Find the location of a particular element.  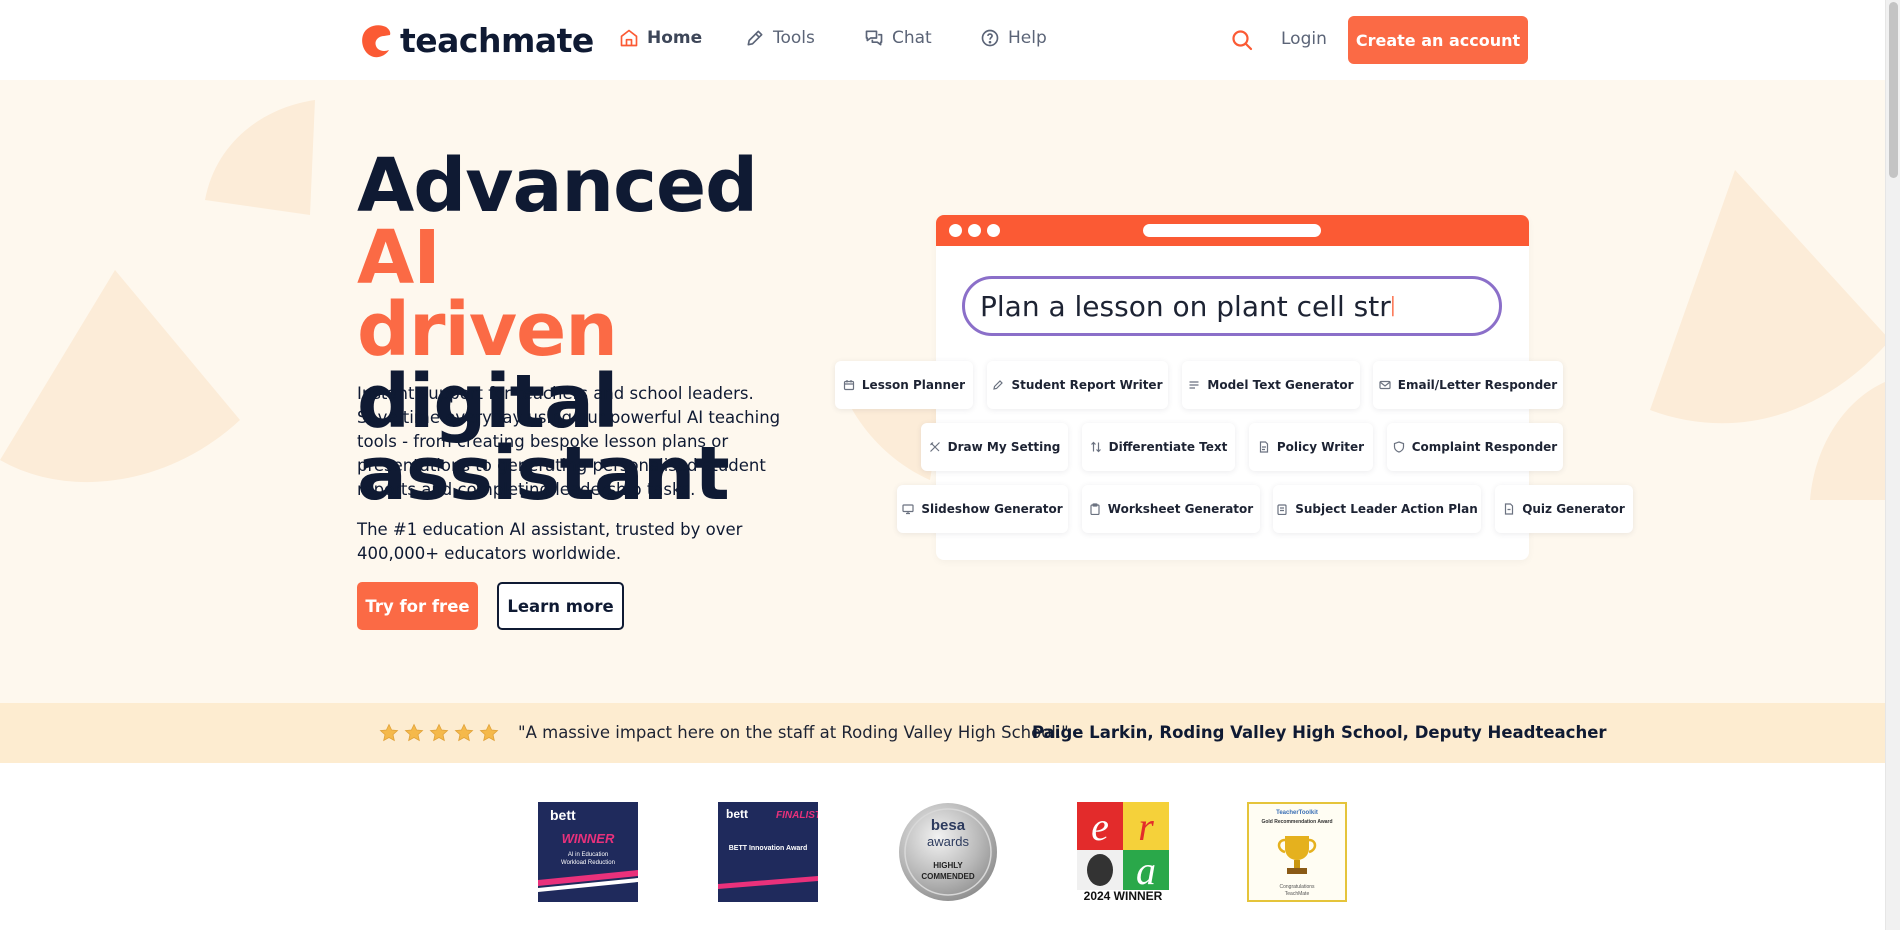

nav-tools: Tools is located at coordinates (780, 38).